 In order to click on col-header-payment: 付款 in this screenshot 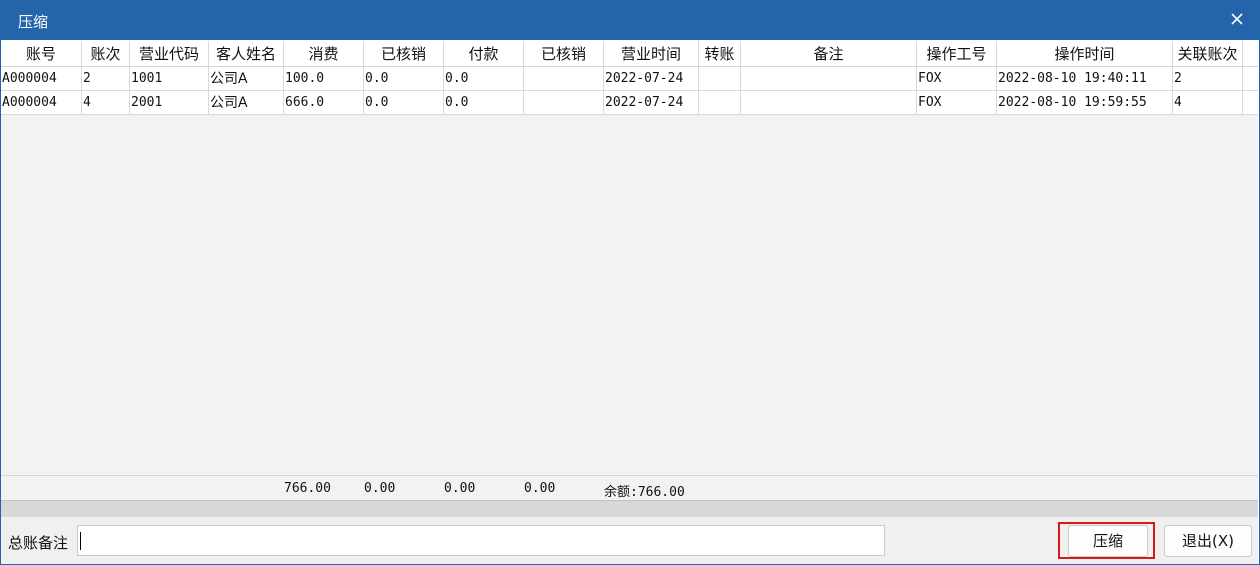, I will do `click(484, 54)`.